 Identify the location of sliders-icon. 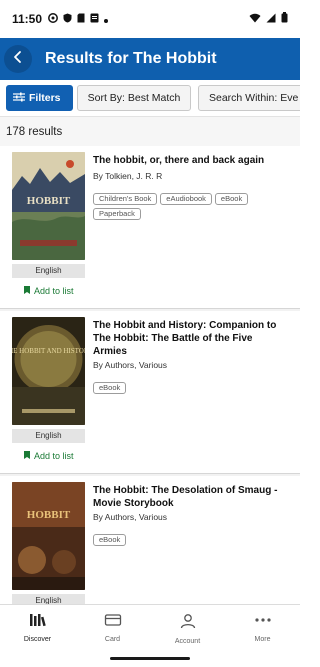
(21, 98).